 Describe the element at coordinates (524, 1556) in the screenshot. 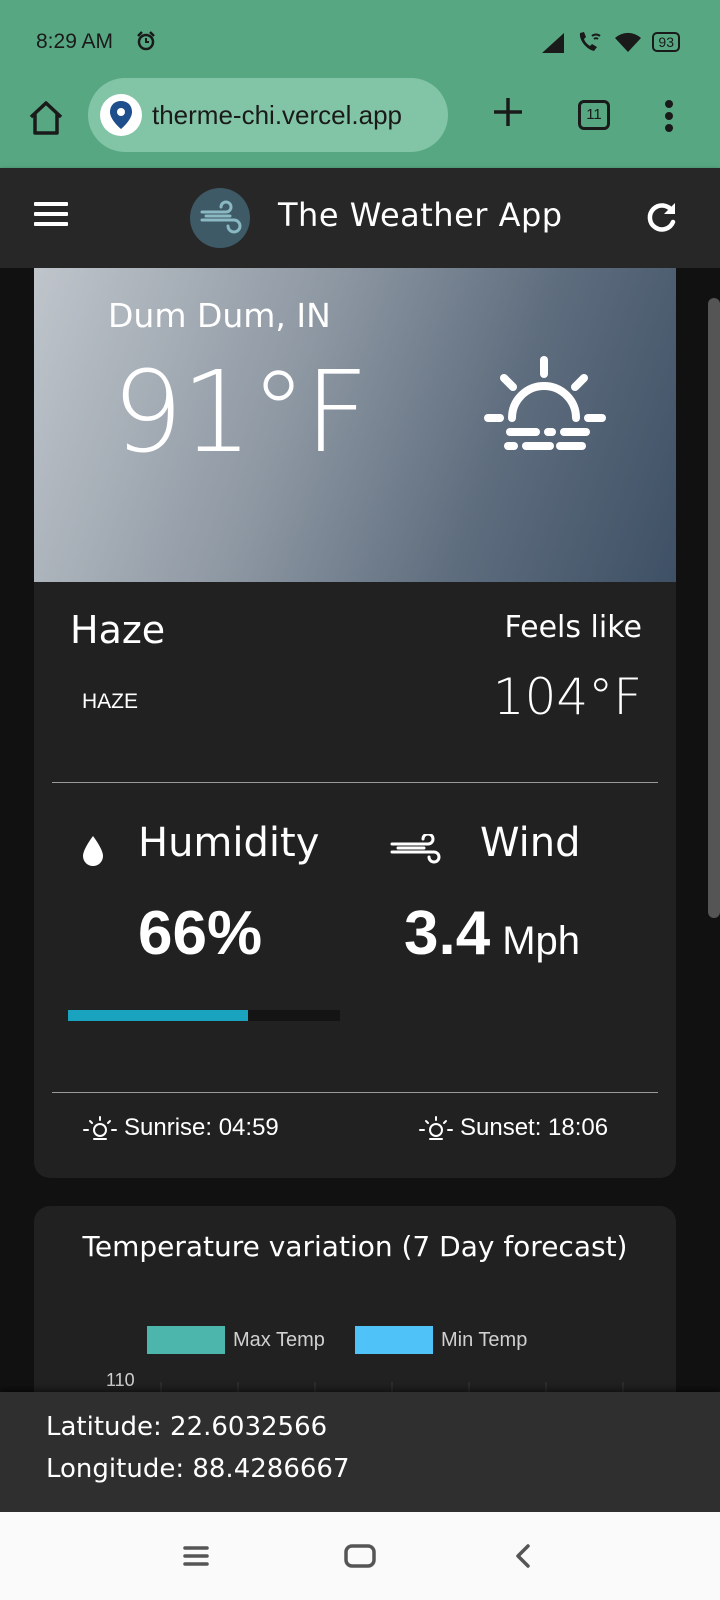

I see `back-icon` at that location.